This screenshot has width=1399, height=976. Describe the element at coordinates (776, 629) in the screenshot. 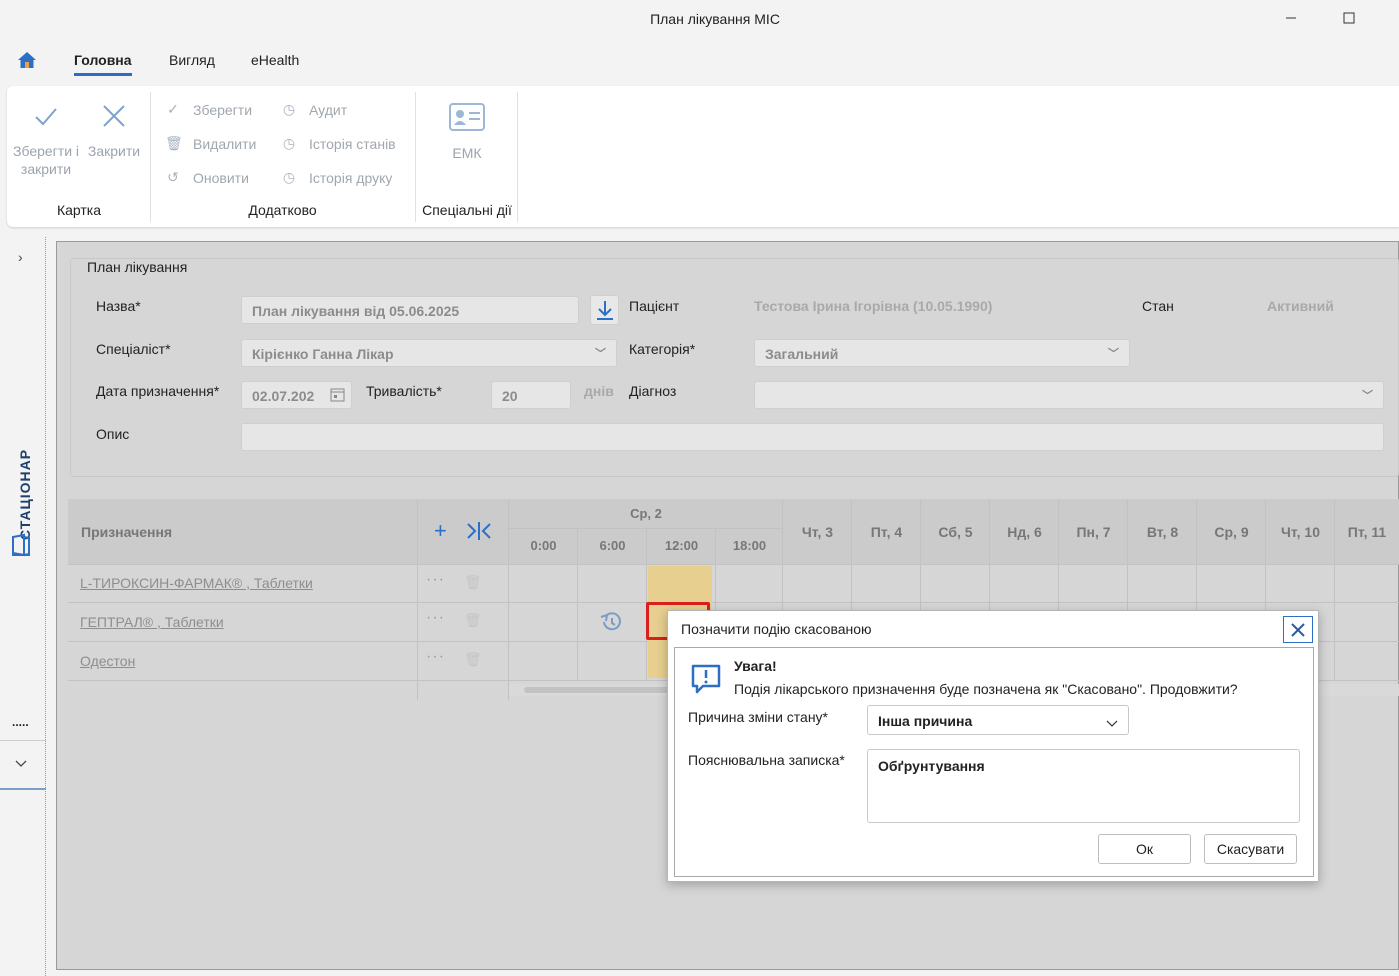

I see `dialog-title: Позначити подію скасованою` at that location.